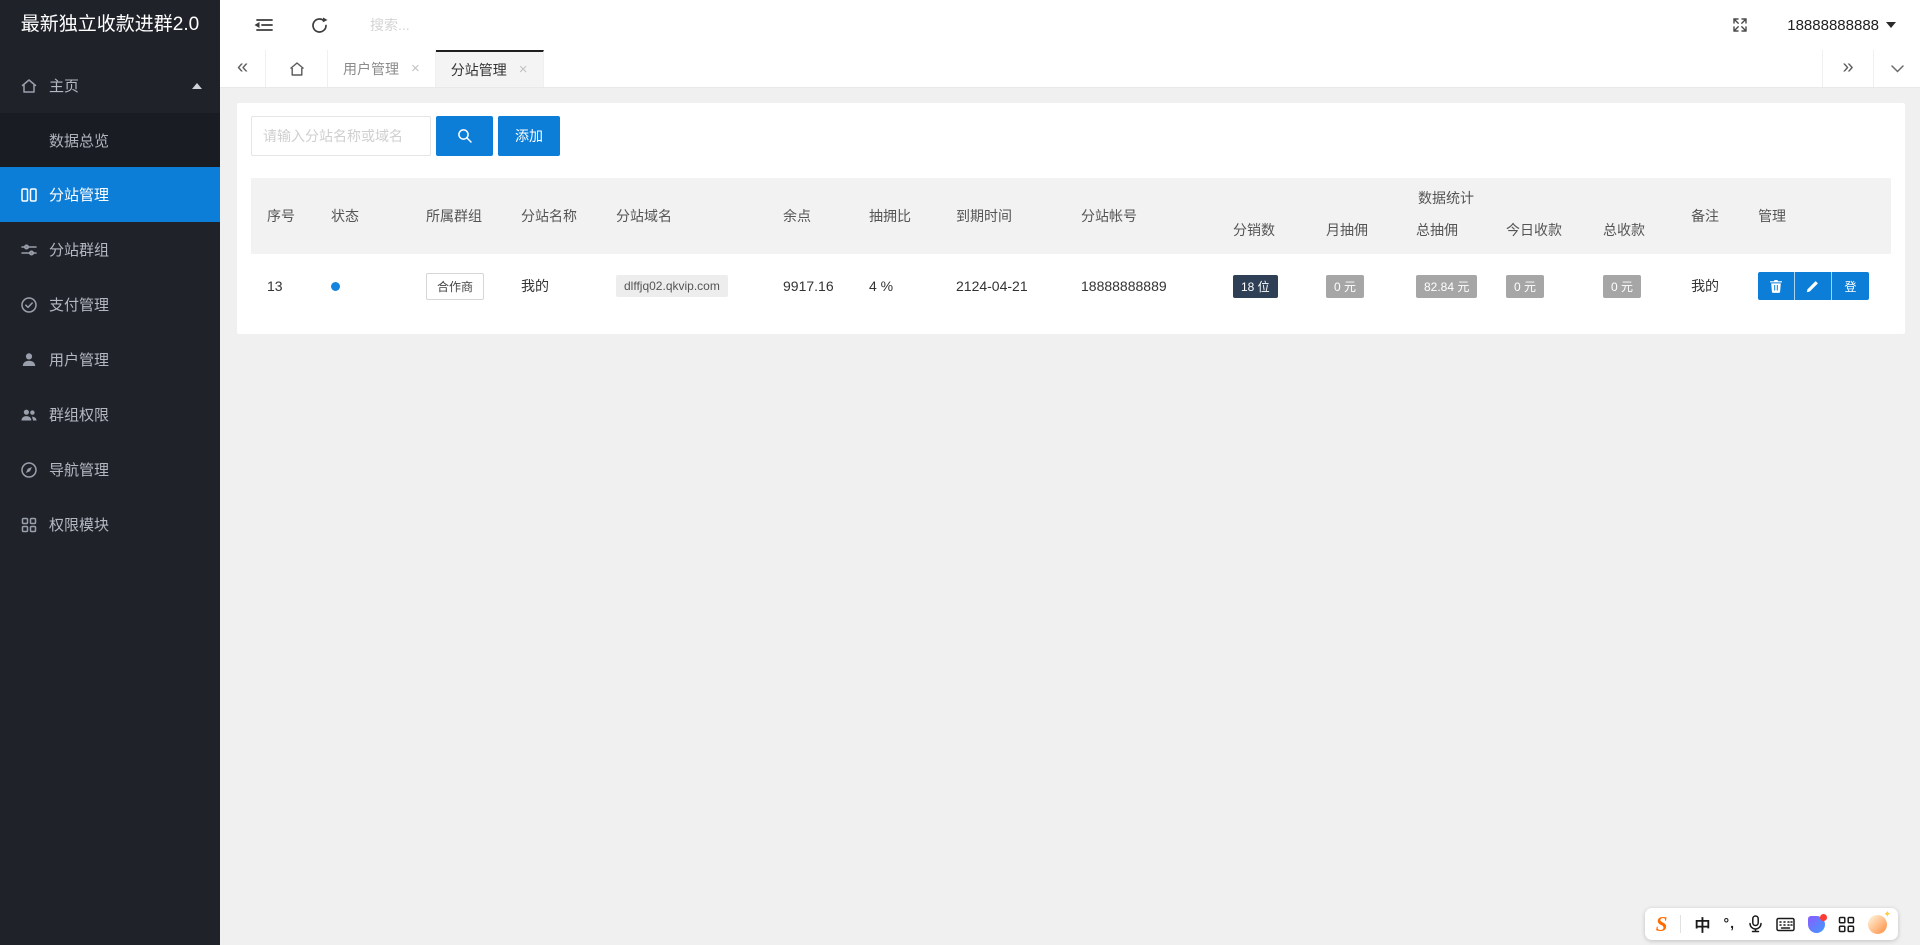 Image resolution: width=1920 pixels, height=945 pixels. I want to click on col-header-balance: 余点, so click(810, 216).